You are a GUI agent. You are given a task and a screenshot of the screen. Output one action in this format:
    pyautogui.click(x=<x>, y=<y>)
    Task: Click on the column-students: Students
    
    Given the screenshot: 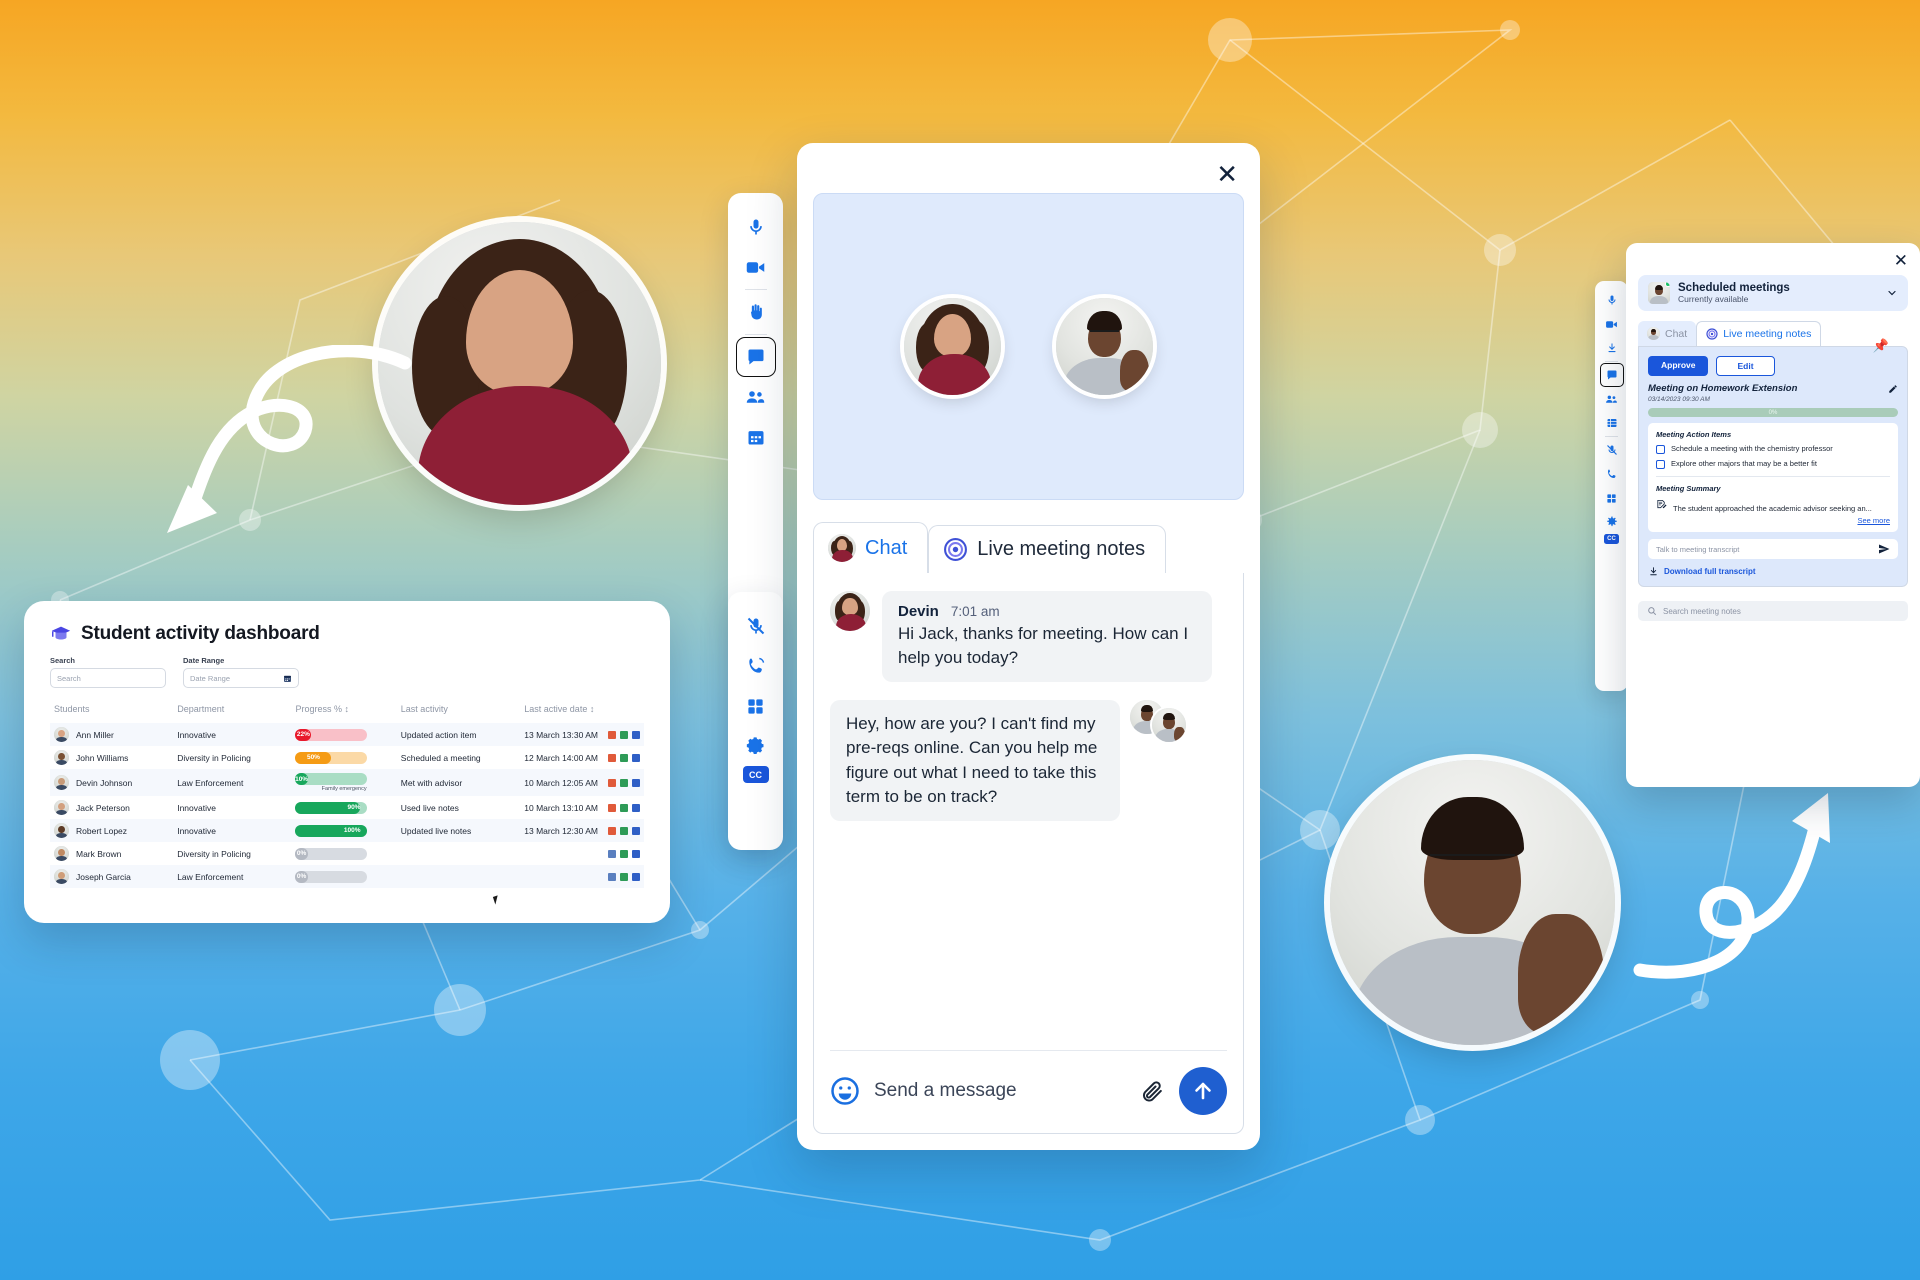 What is the action you would take?
    pyautogui.click(x=111, y=711)
    